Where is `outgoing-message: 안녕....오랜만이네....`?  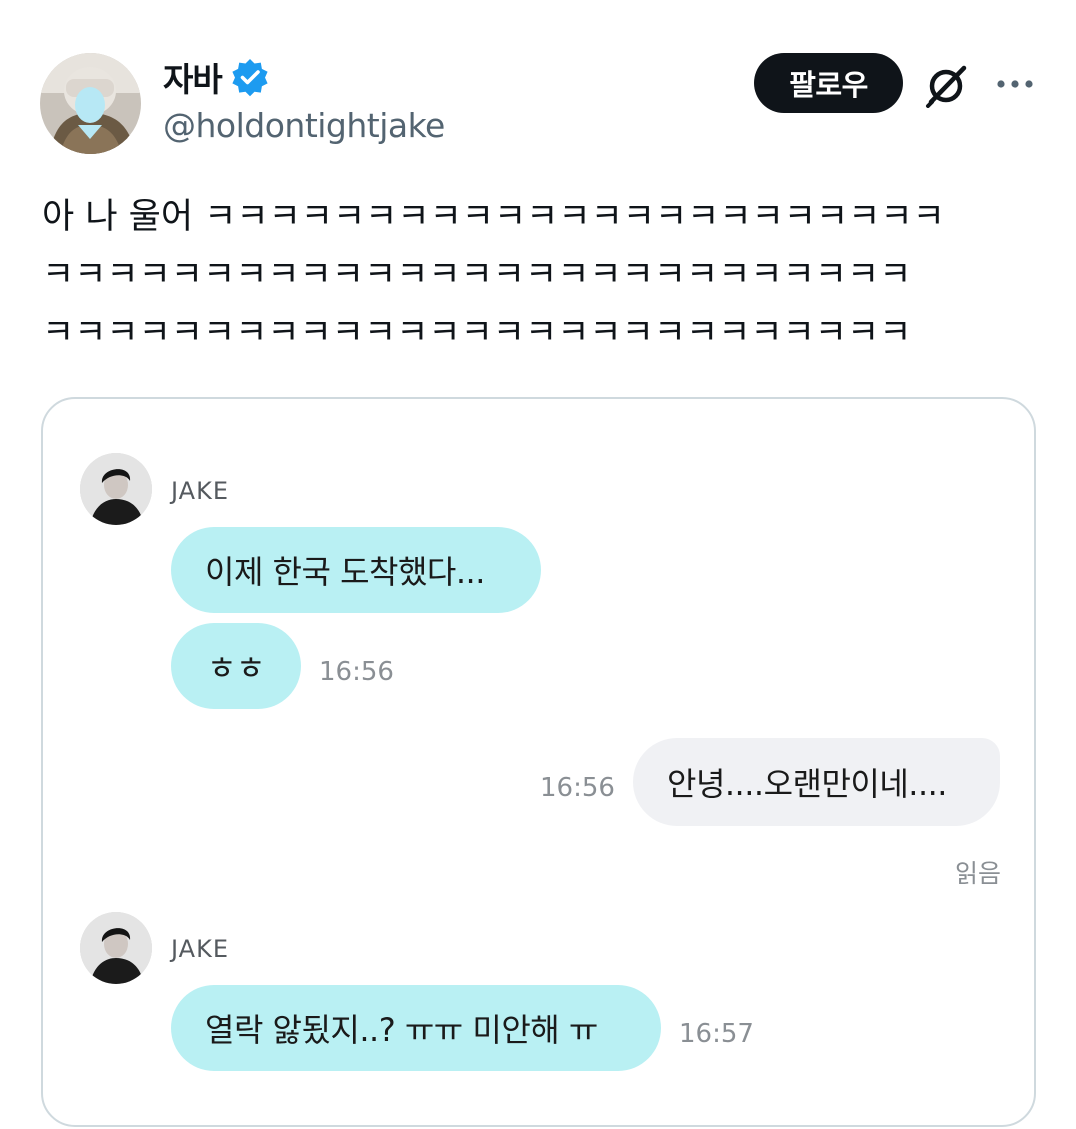
outgoing-message: 안녕....오랜만이네.... is located at coordinates (816, 782).